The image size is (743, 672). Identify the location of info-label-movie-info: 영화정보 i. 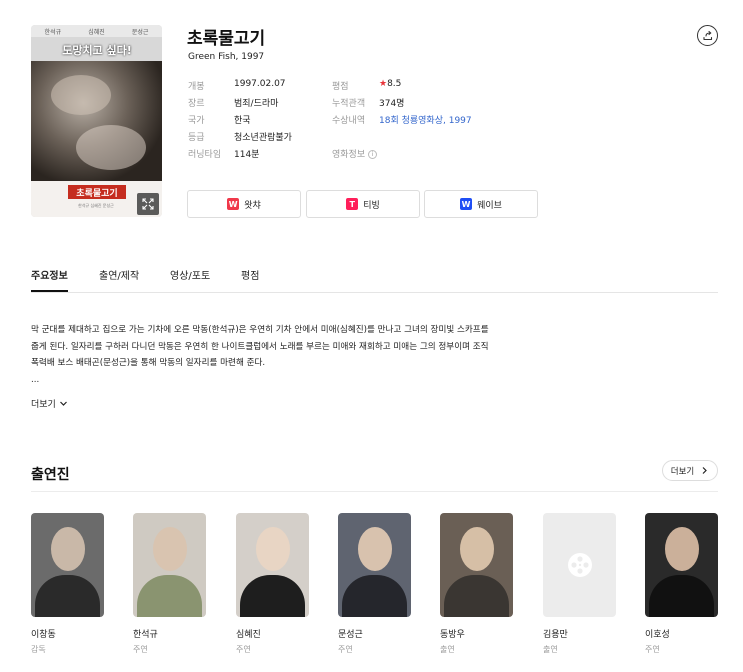
(355, 153).